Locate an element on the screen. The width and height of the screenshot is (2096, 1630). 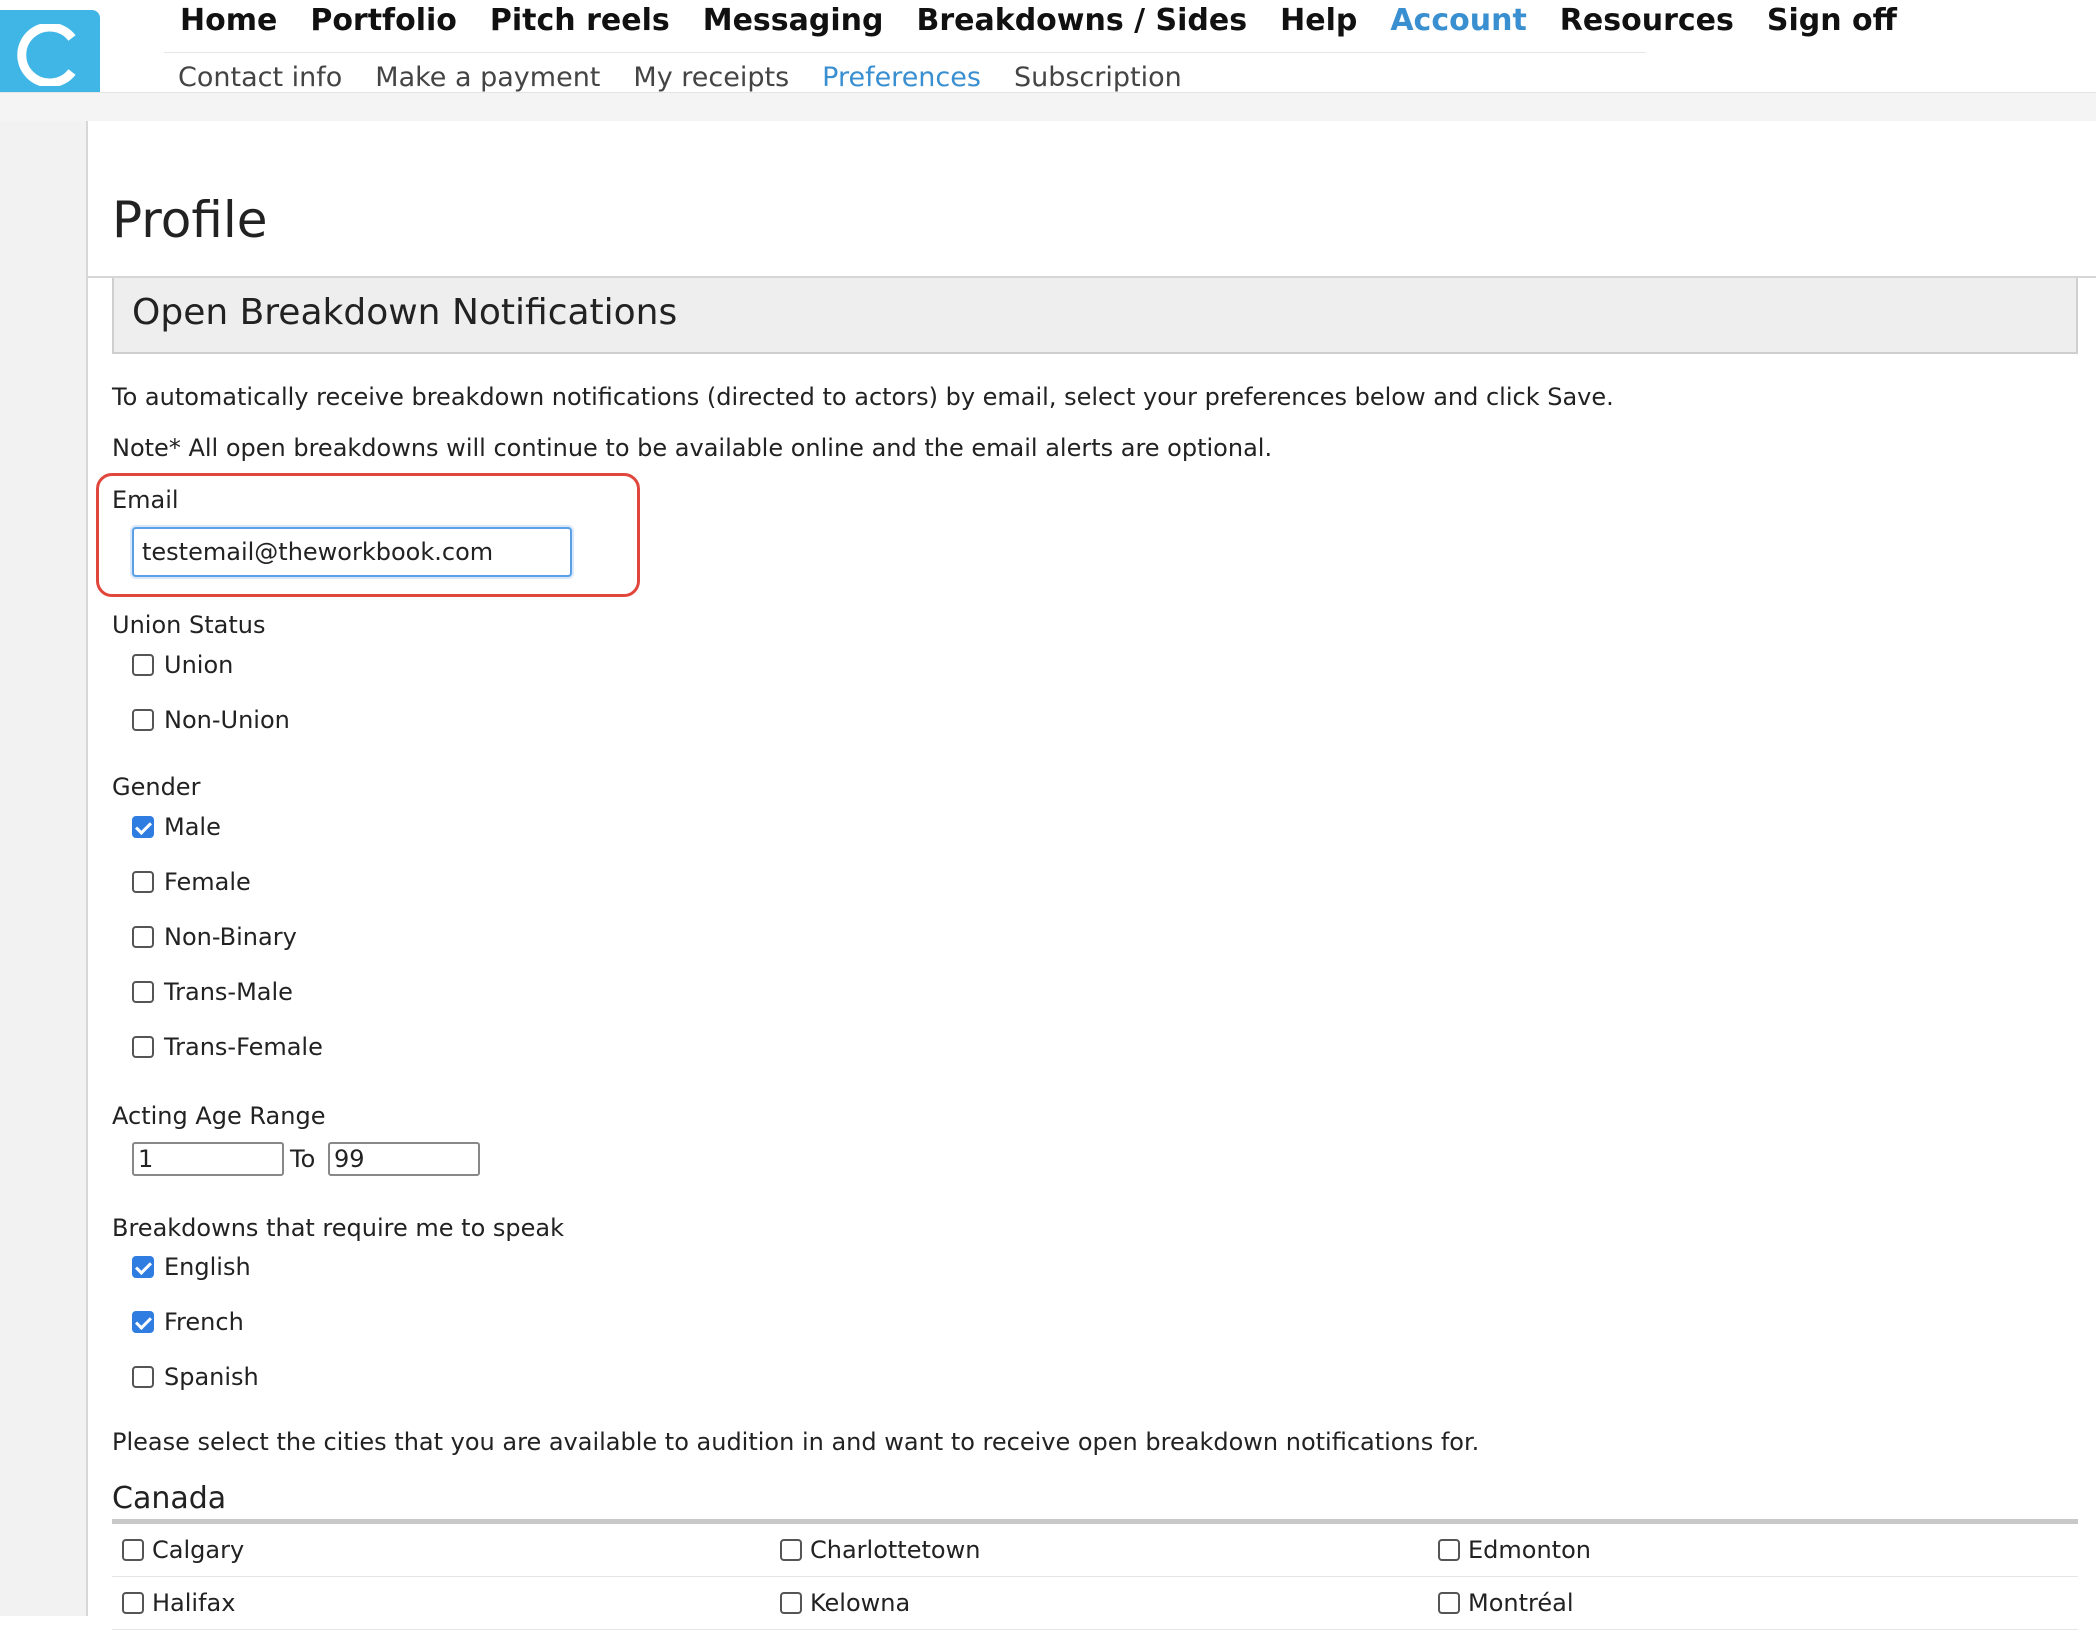
left-gutter is located at coordinates (44, 868).